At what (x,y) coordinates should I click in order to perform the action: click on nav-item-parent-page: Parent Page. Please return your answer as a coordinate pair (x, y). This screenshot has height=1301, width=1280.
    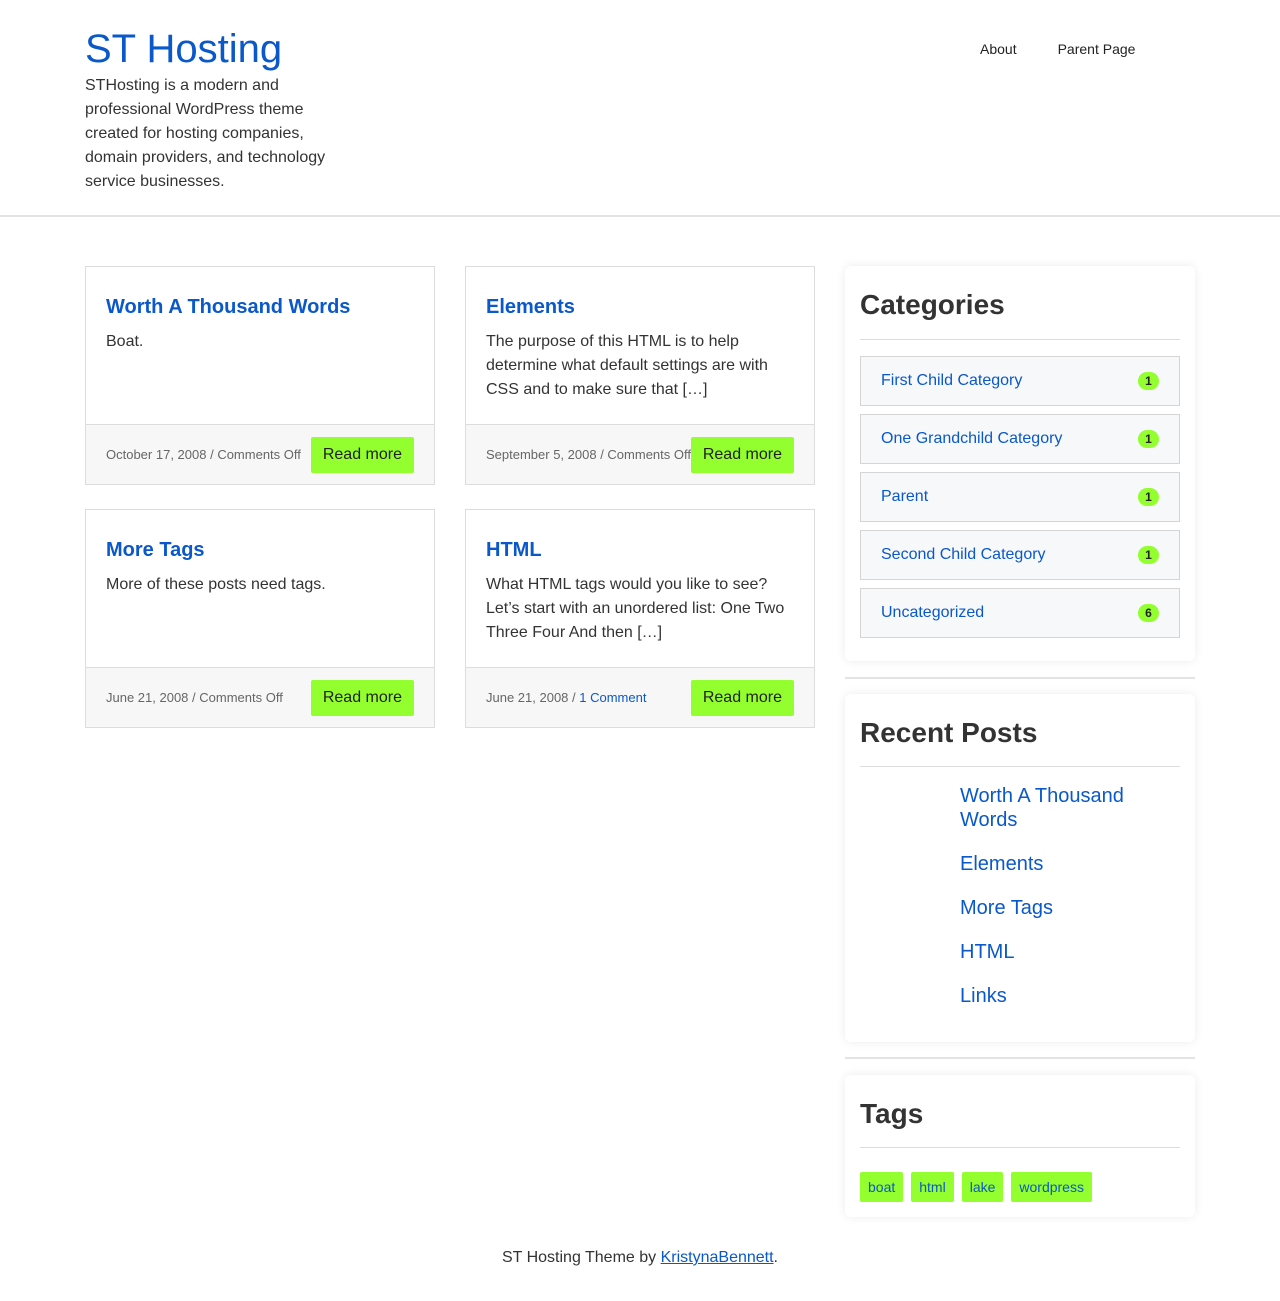
    Looking at the image, I should click on (1097, 49).